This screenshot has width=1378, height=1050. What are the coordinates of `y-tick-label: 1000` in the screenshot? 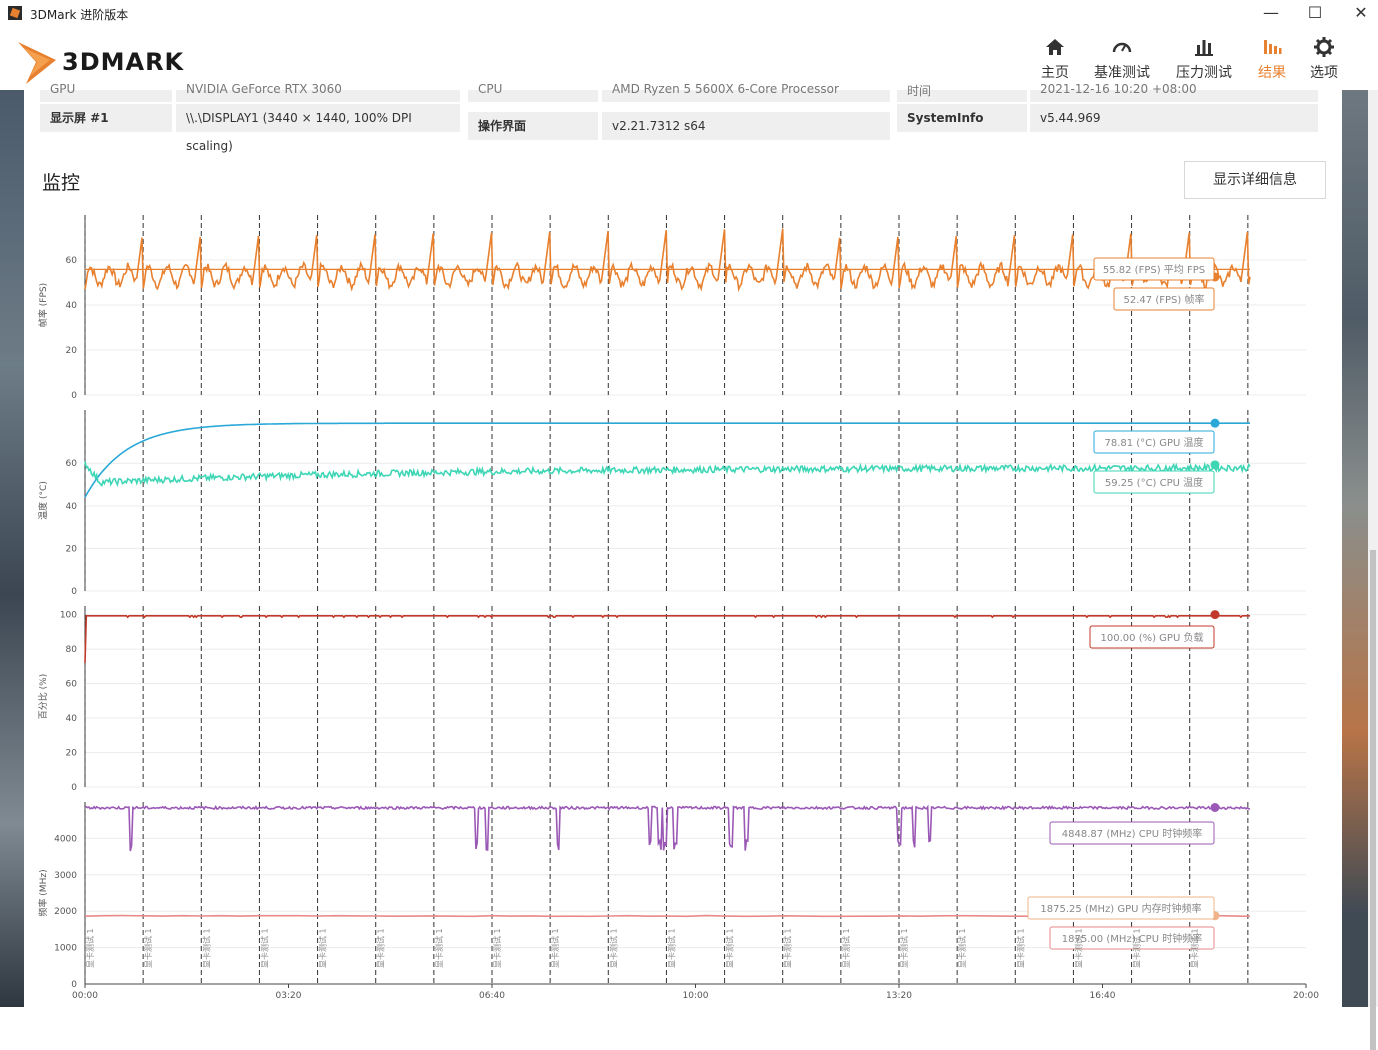 It's located at (65, 949).